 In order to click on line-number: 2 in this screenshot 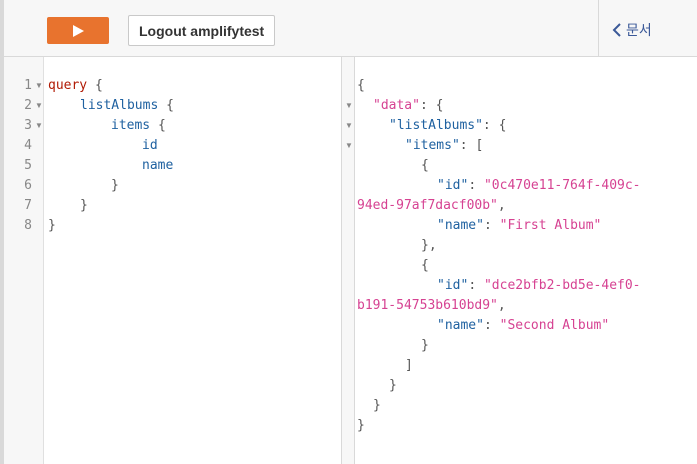, I will do `click(28, 105)`.